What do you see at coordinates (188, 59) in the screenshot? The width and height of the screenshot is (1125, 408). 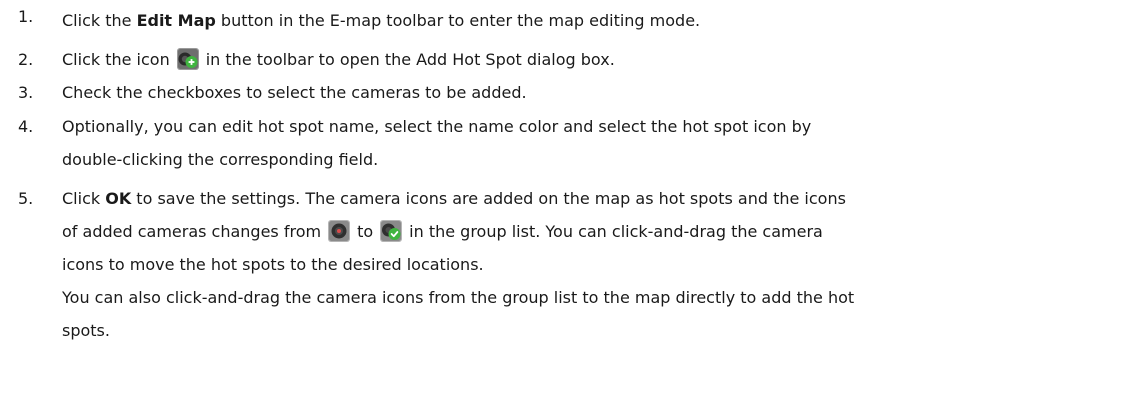 I see `add-hot-spot-icon` at bounding box center [188, 59].